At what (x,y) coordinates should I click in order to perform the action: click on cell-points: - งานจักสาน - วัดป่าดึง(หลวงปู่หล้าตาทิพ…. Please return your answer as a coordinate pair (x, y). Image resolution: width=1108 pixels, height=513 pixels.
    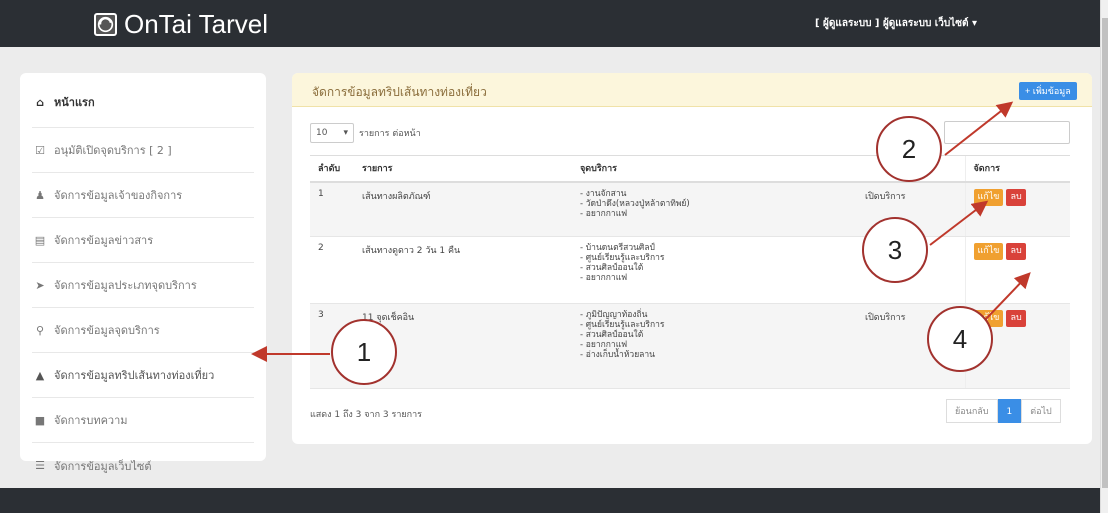
    Looking at the image, I should click on (714, 209).